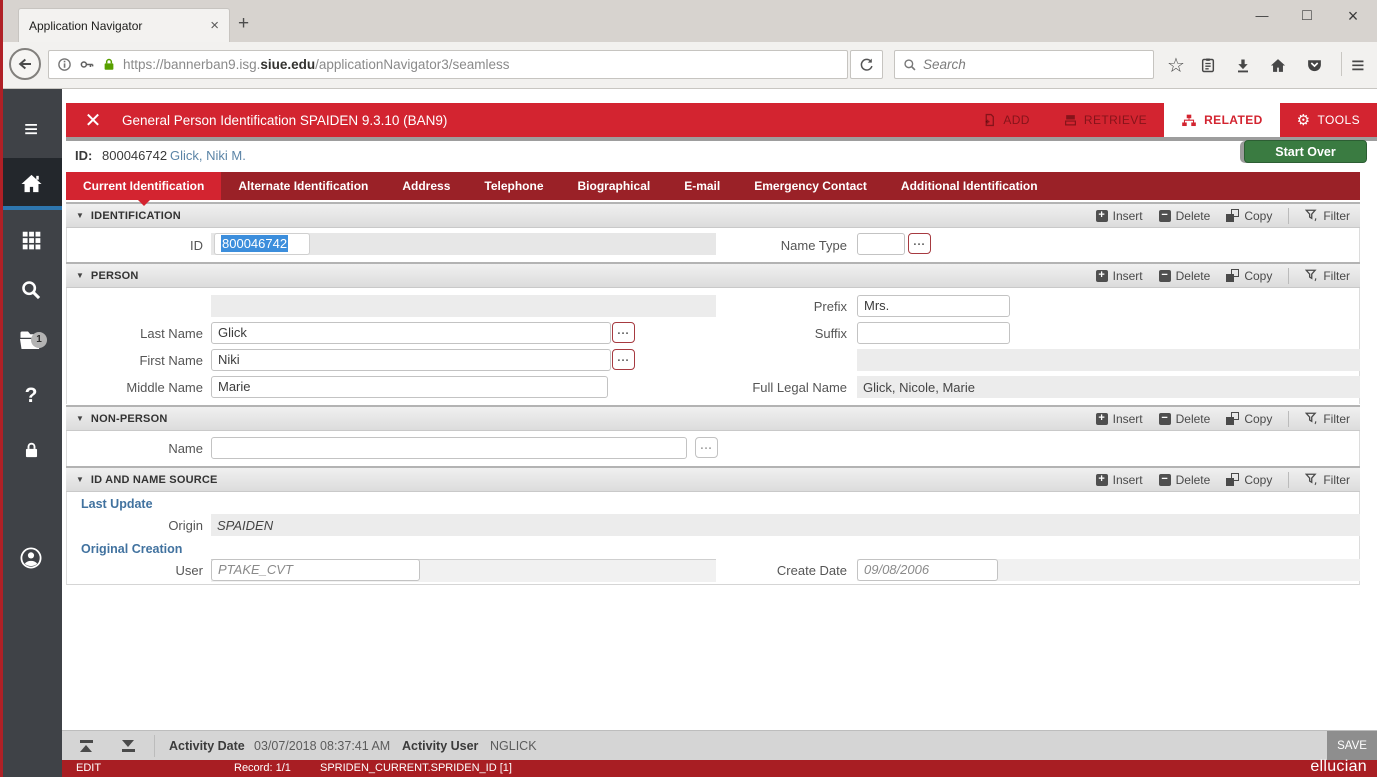 The height and width of the screenshot is (777, 1377). Describe the element at coordinates (1314, 65) in the screenshot. I see `pocket-icon` at that location.